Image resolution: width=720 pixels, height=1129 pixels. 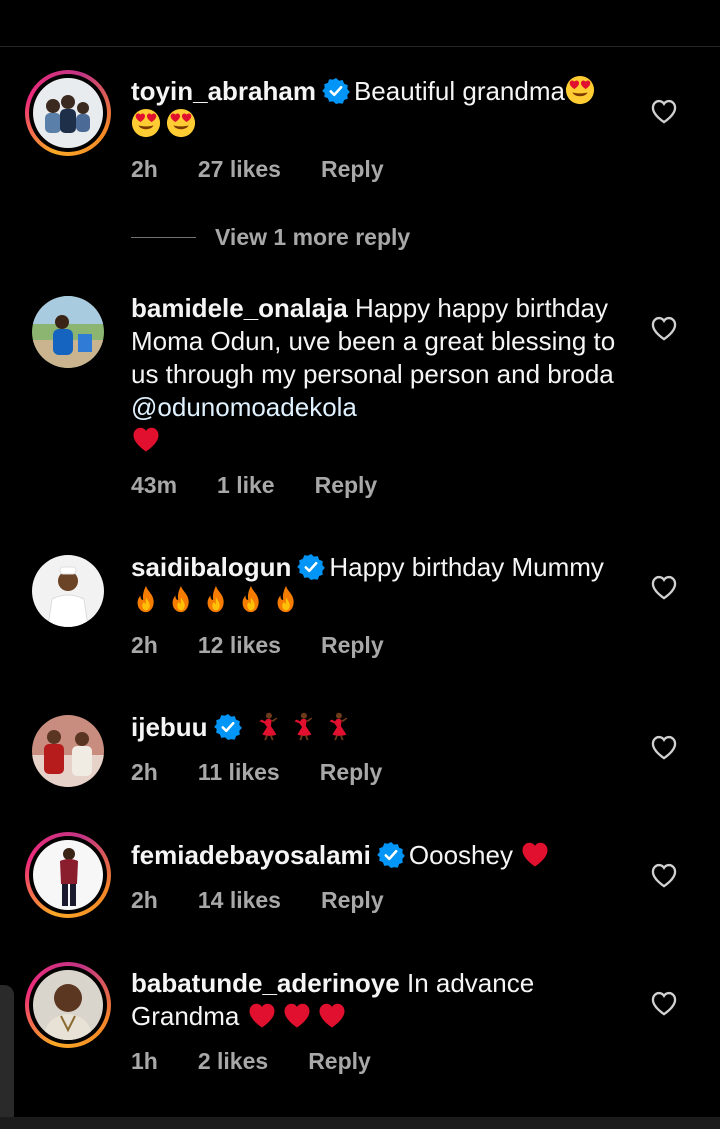 What do you see at coordinates (239, 772) in the screenshot?
I see `comment-likes: 11 likes` at bounding box center [239, 772].